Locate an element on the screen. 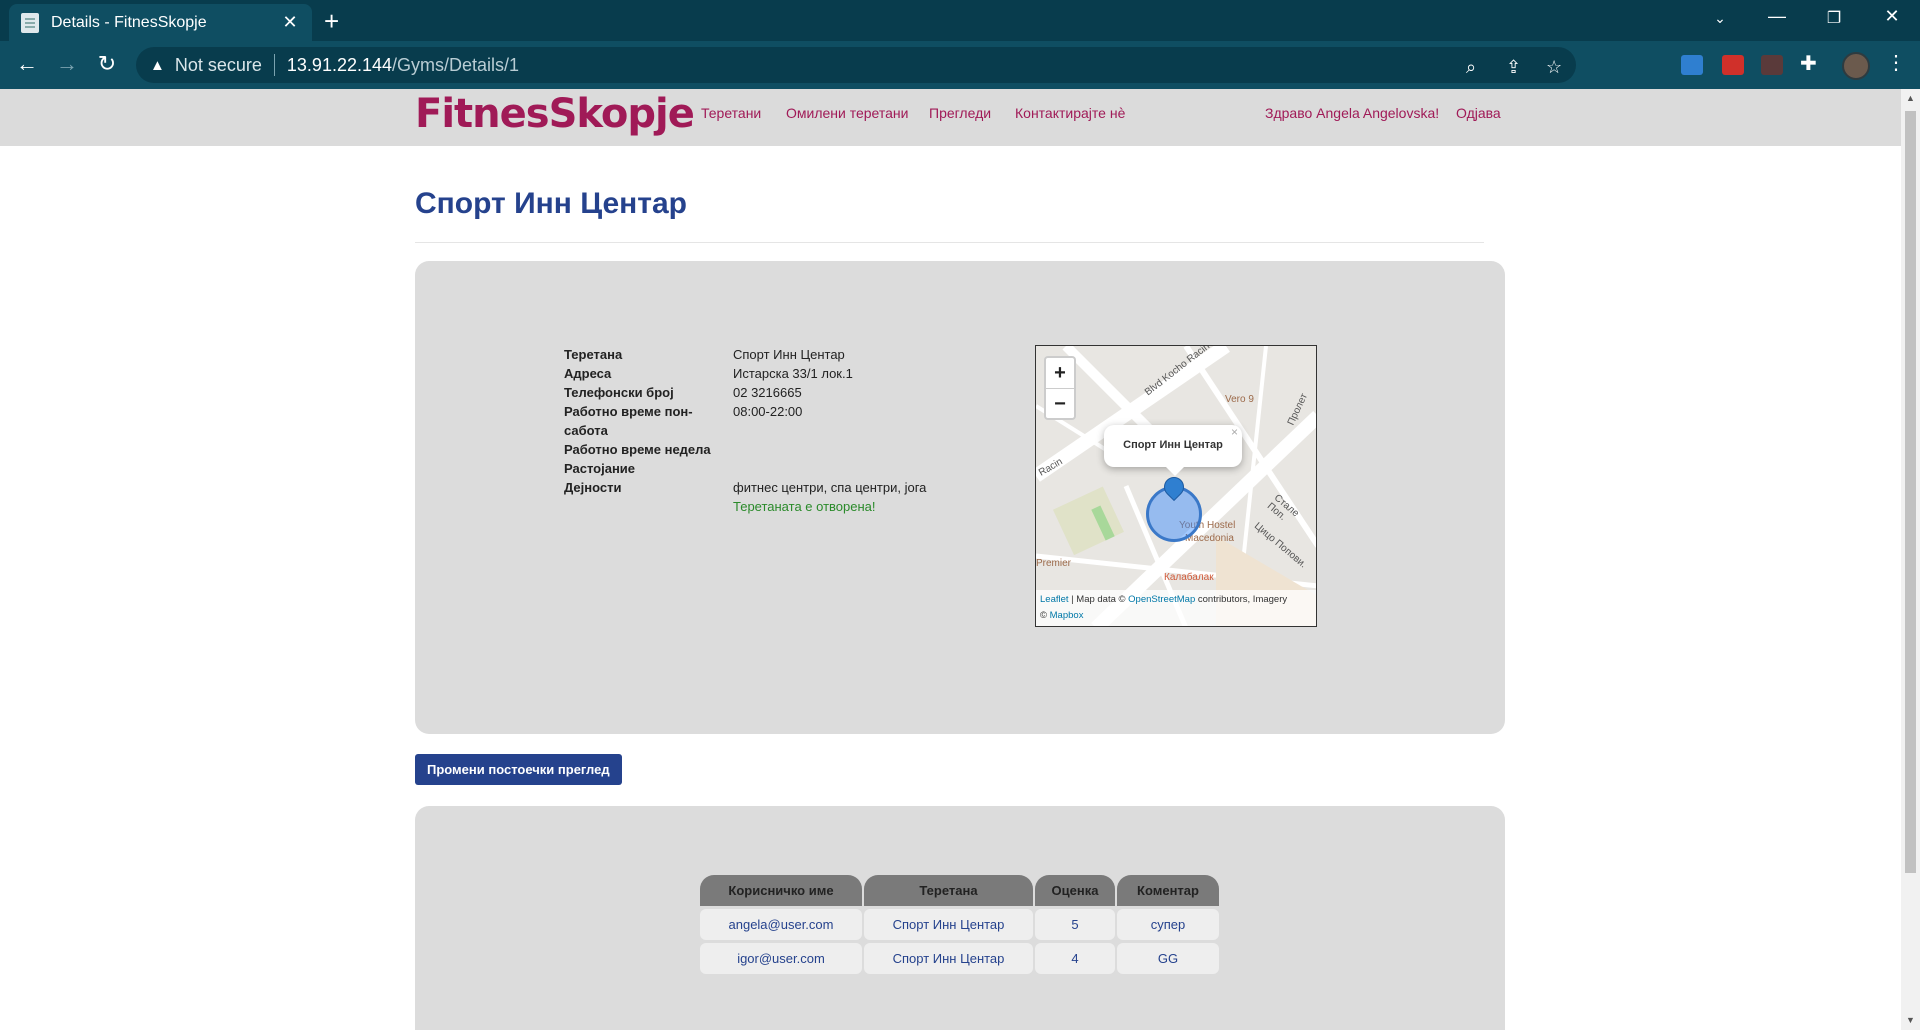 This screenshot has height=1030, width=1920. map-popup: Спорт Инн Центар × is located at coordinates (1173, 450).